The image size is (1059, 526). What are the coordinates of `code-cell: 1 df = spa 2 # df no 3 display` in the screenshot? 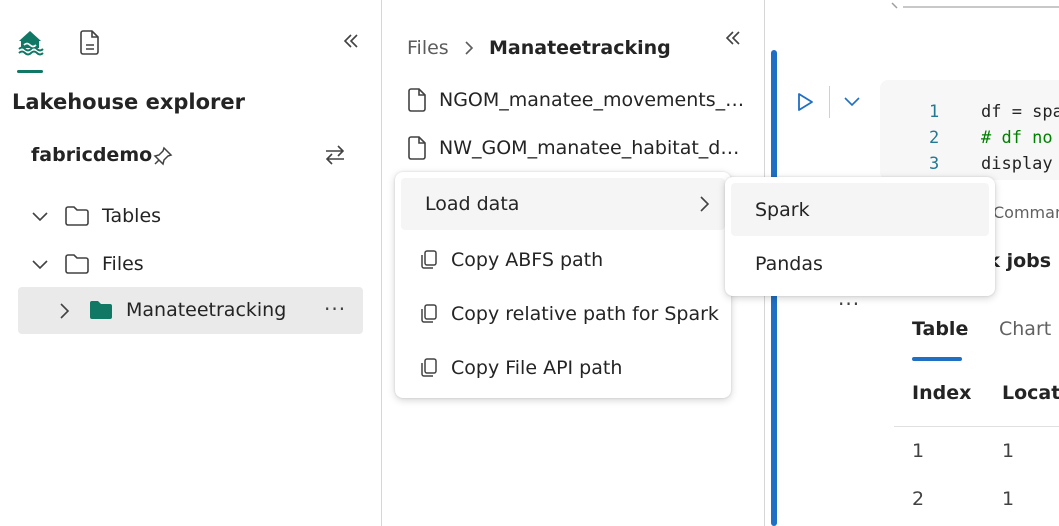 It's located at (969, 130).